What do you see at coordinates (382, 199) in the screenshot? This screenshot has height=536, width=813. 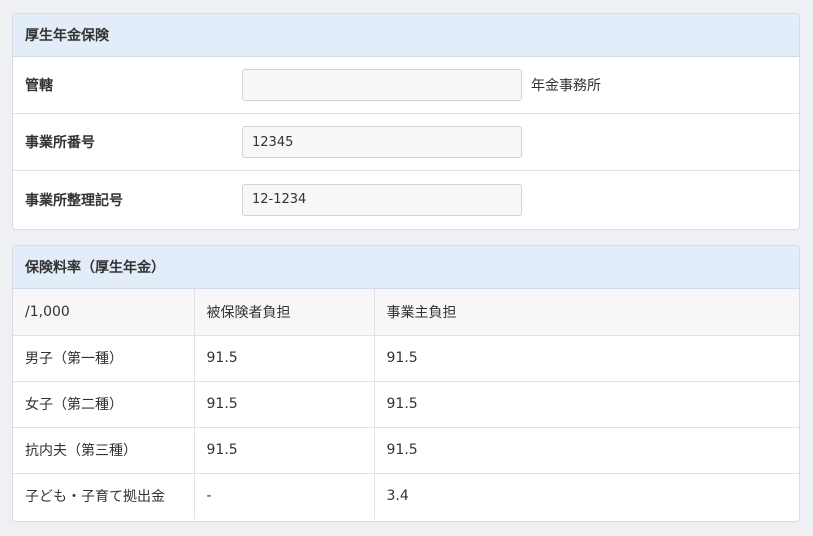 I see `office-code-input` at bounding box center [382, 199].